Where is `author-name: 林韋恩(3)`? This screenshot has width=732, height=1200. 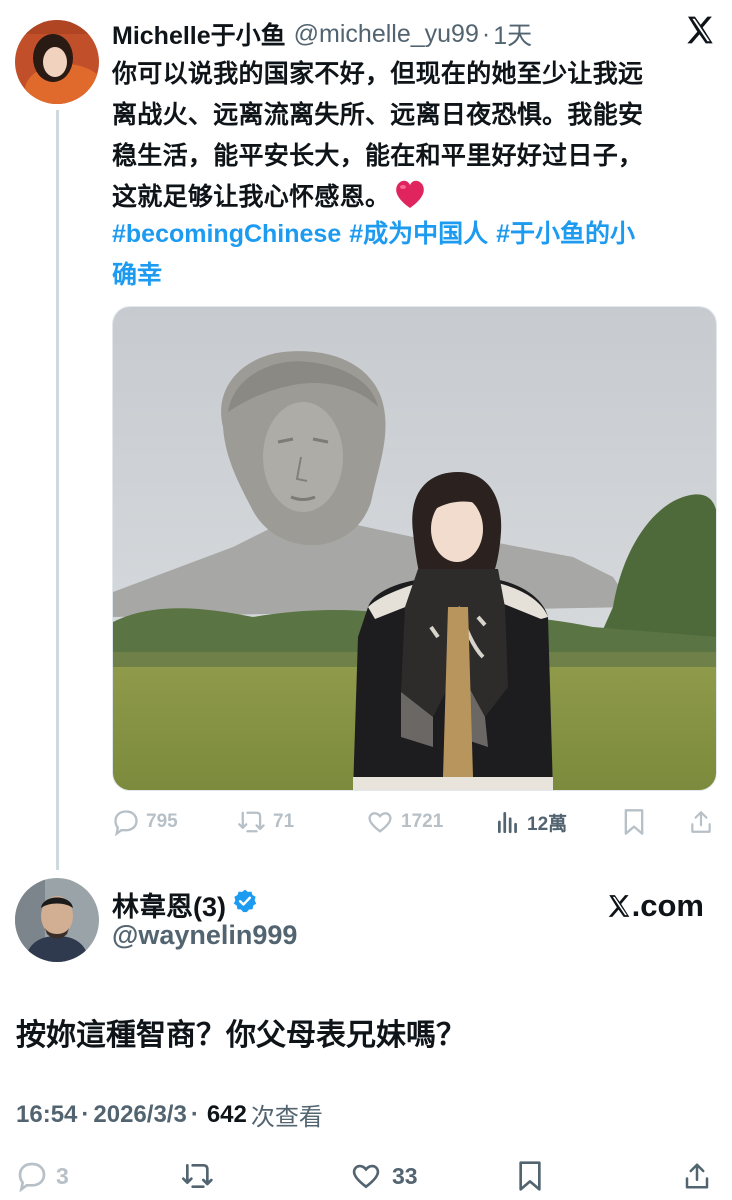
author-name: 林韋恩(3) is located at coordinates (169, 904).